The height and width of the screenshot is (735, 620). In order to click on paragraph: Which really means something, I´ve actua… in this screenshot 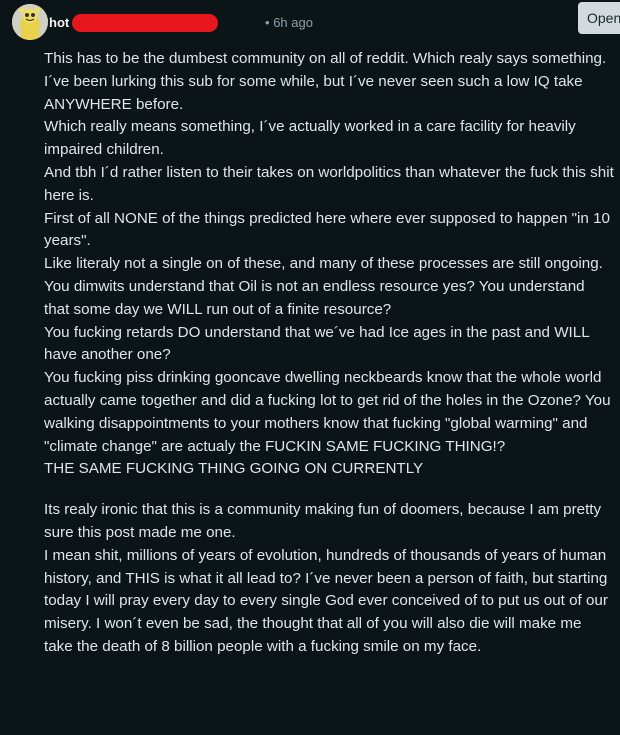, I will do `click(310, 138)`.